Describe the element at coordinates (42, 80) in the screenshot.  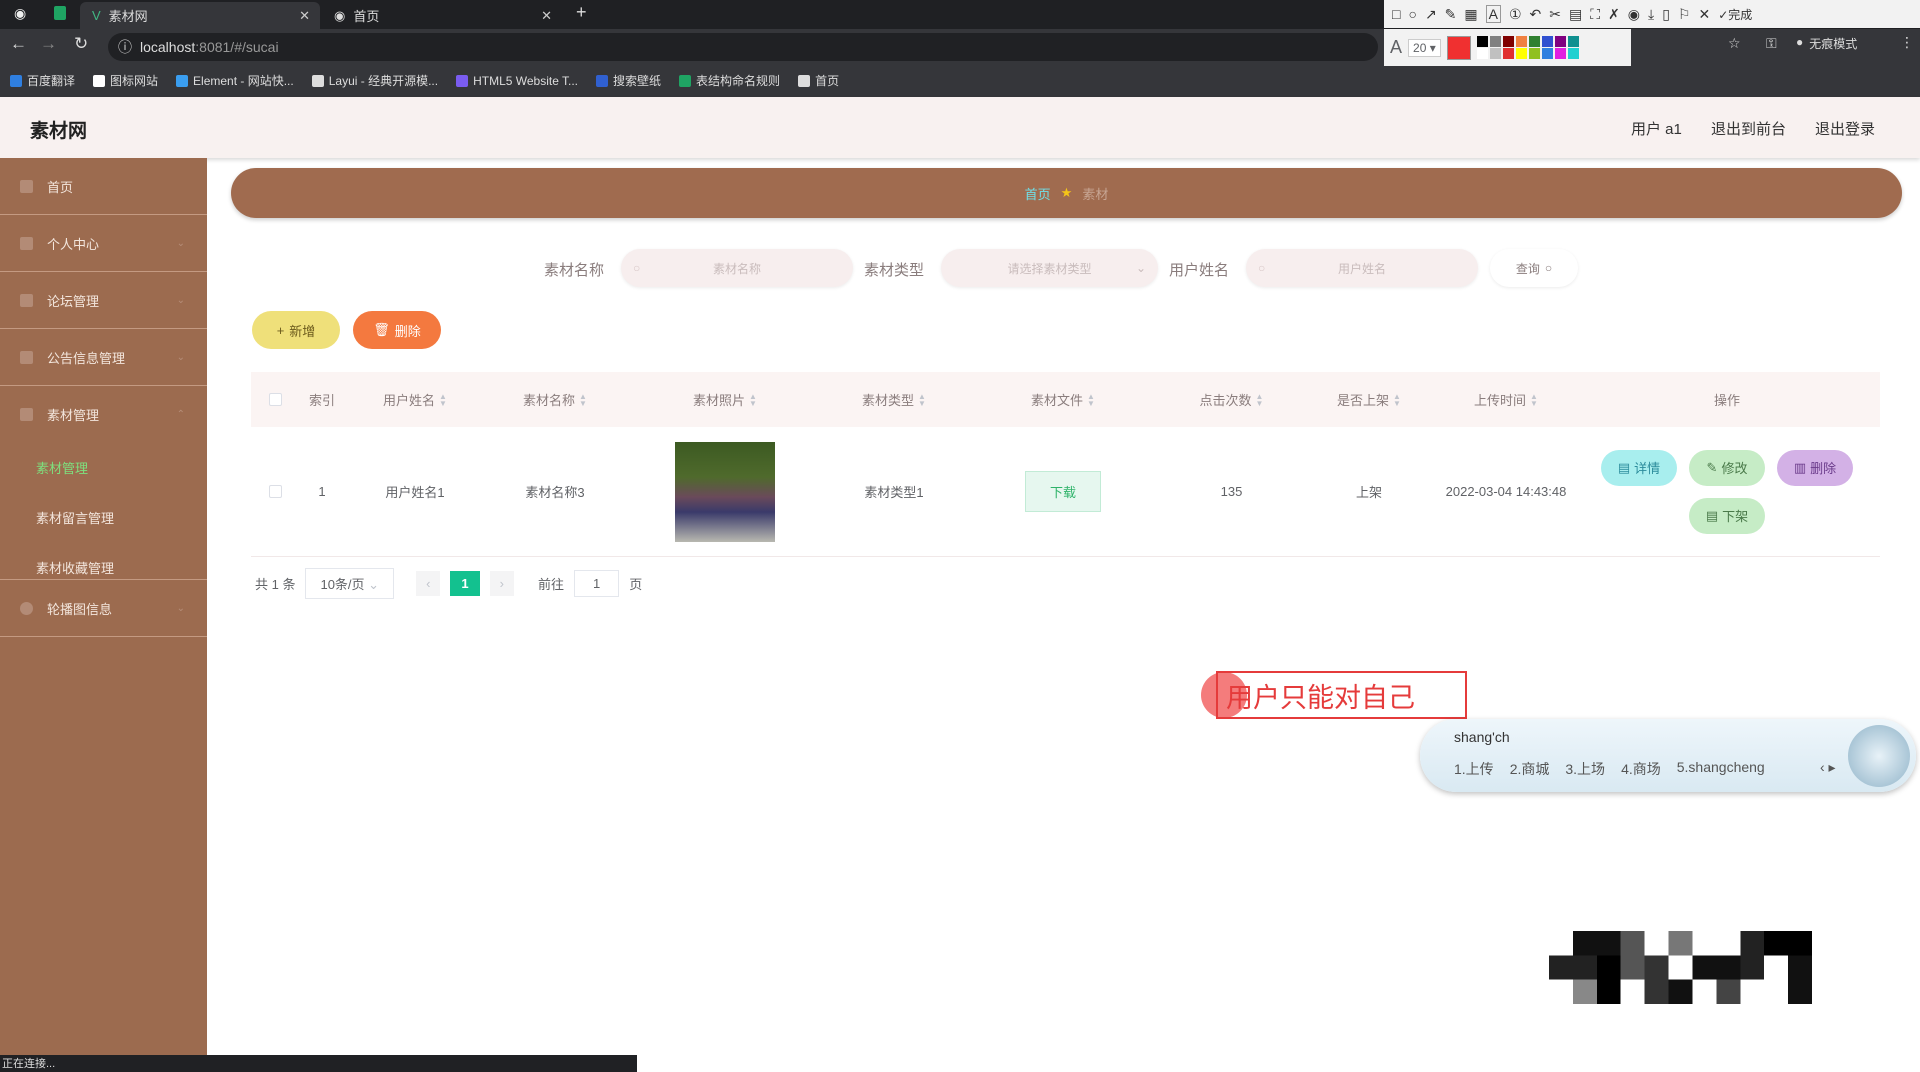
I see `bookmark-item: 百度翻译` at that location.